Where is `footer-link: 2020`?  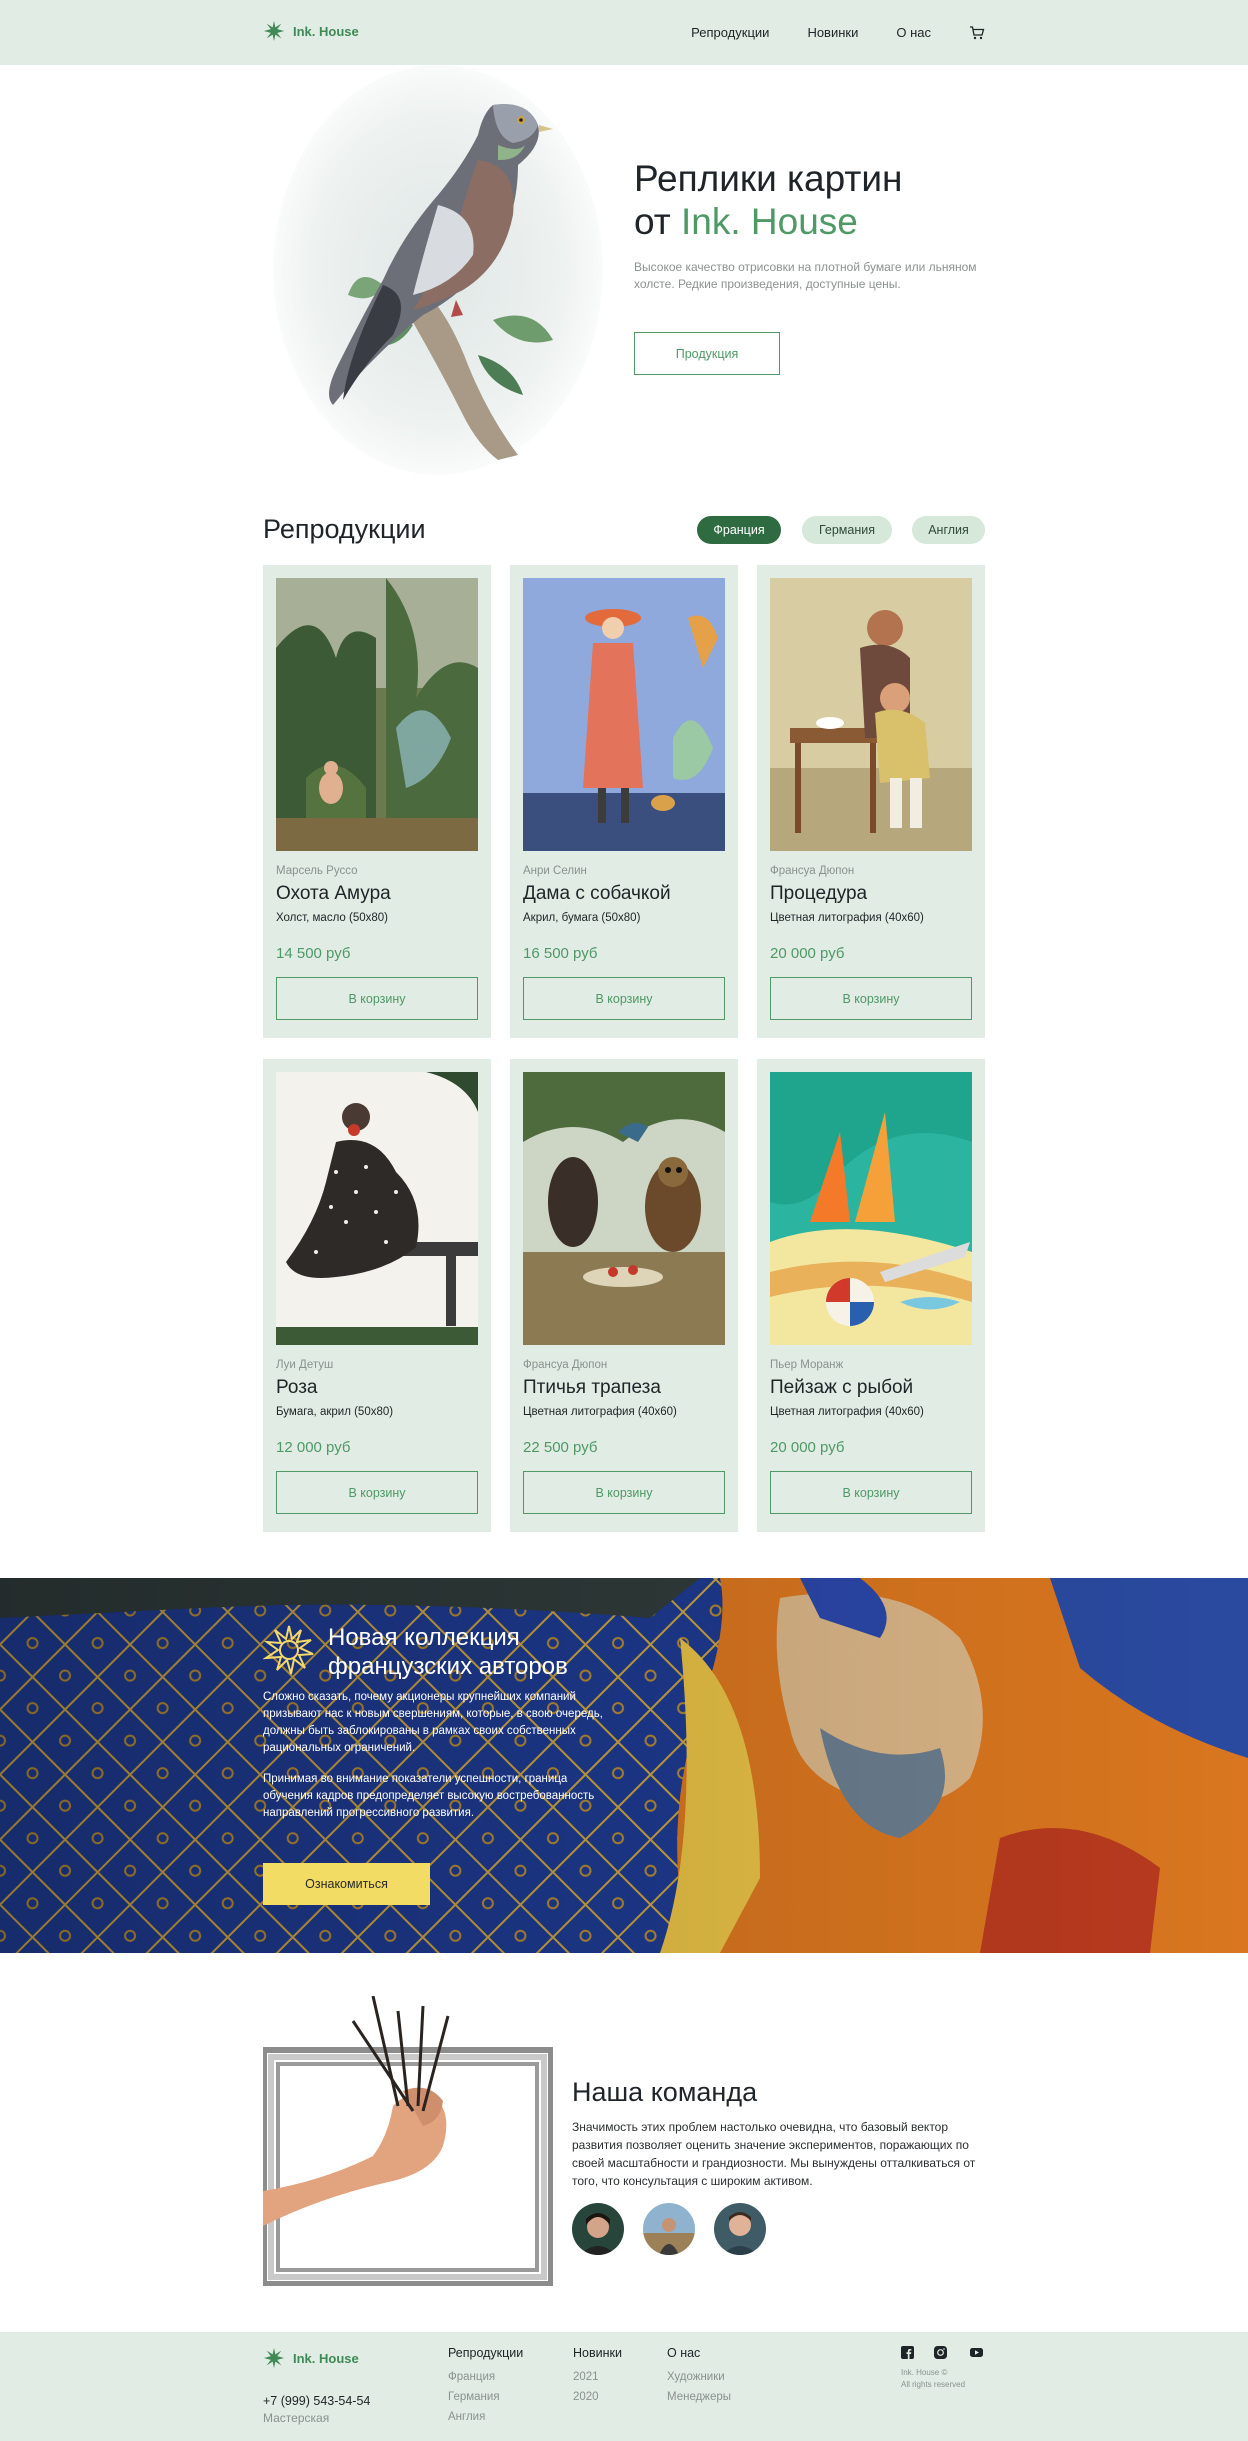 footer-link: 2020 is located at coordinates (597, 2397).